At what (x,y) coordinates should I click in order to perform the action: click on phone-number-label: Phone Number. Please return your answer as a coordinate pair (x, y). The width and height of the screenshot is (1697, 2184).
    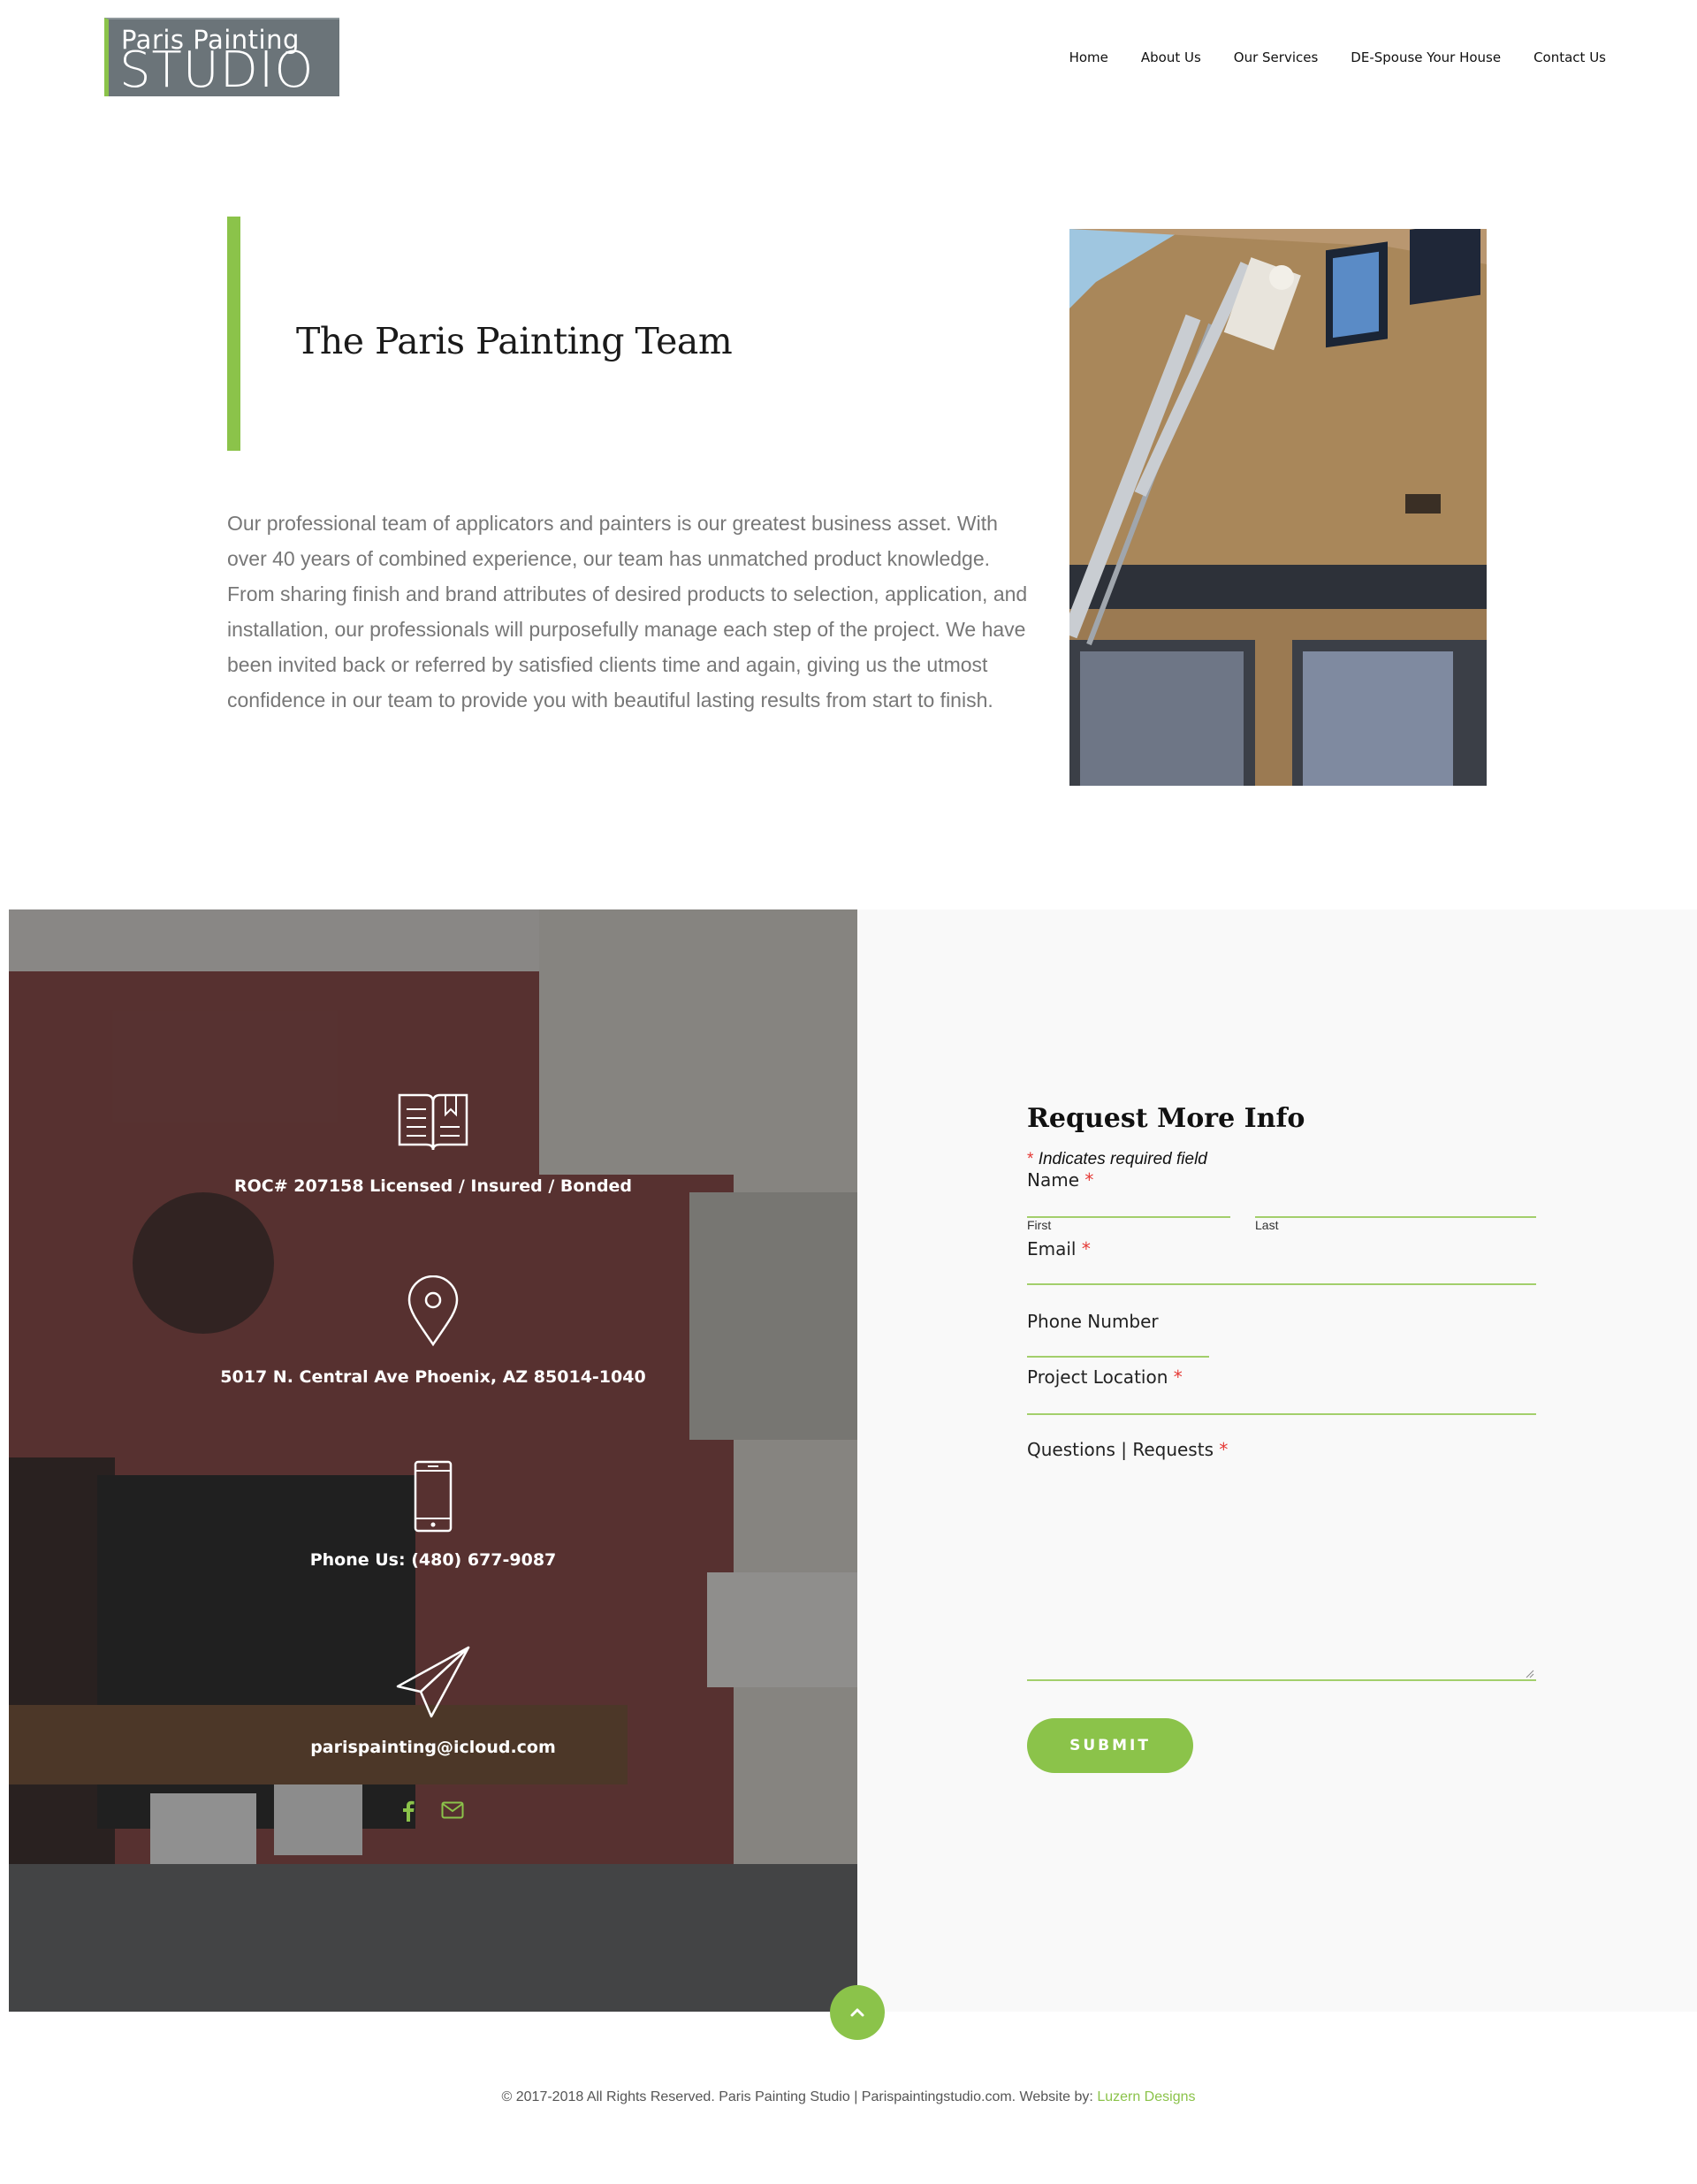
    Looking at the image, I should click on (1093, 1321).